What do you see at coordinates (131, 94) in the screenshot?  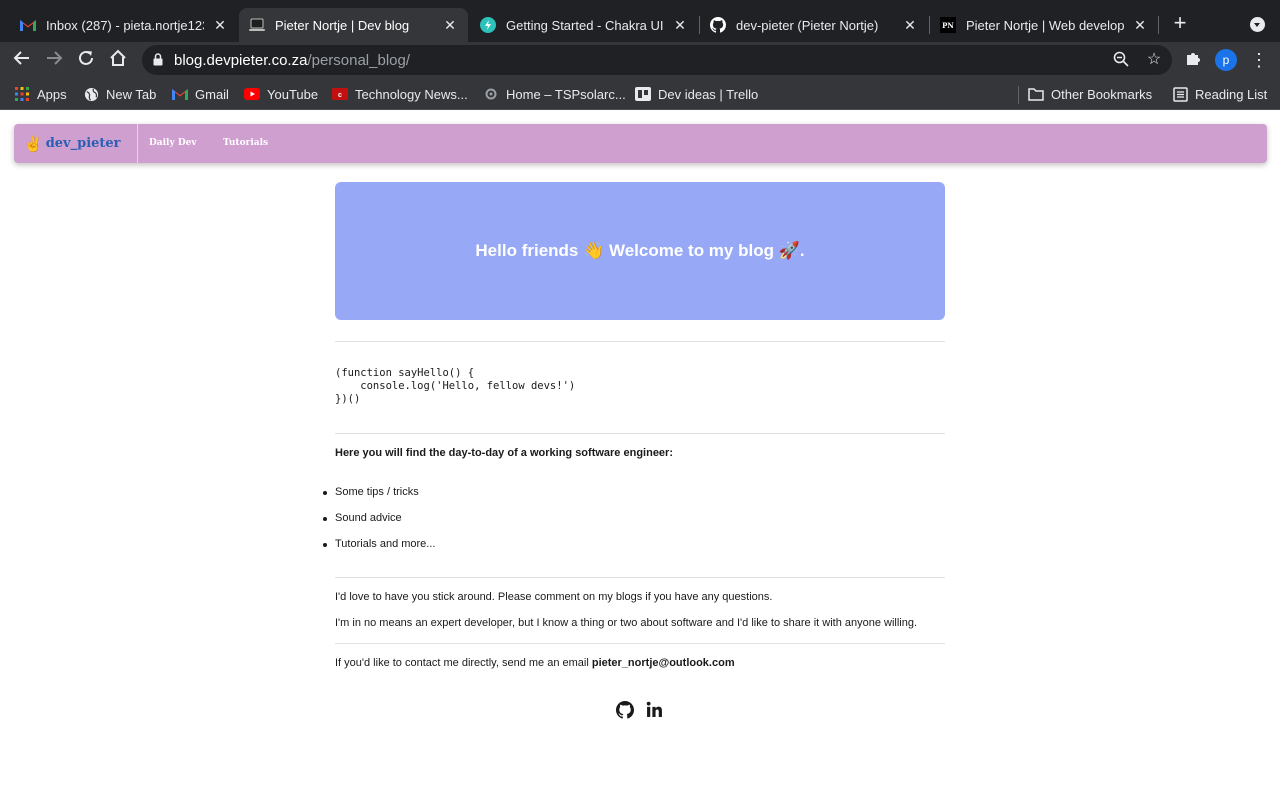 I see `bookmark-label: New Tab` at bounding box center [131, 94].